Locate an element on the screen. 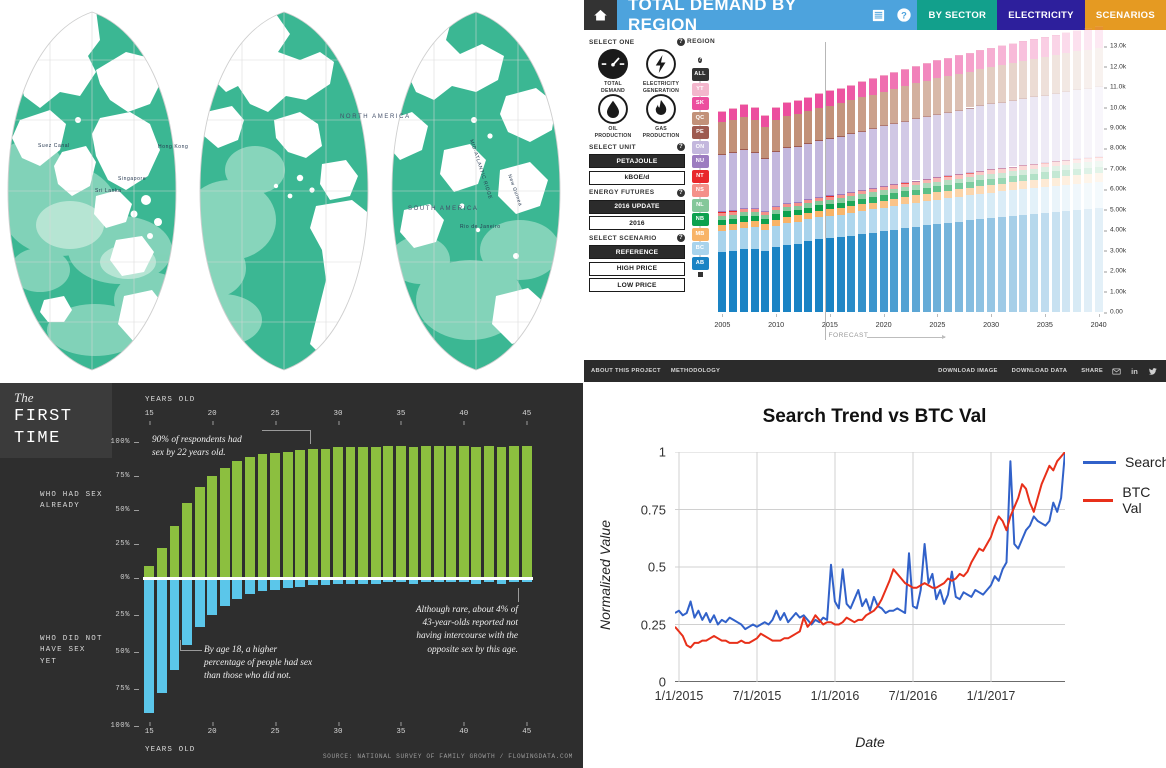 The width and height of the screenshot is (1166, 768). select-one-option-electricity: ELECTRICITY GENERATION is located at coordinates (661, 71).